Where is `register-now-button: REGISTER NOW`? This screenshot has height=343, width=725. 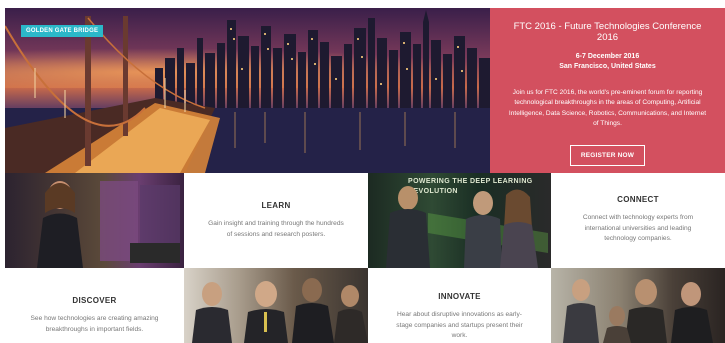
register-now-button: REGISTER NOW is located at coordinates (607, 155).